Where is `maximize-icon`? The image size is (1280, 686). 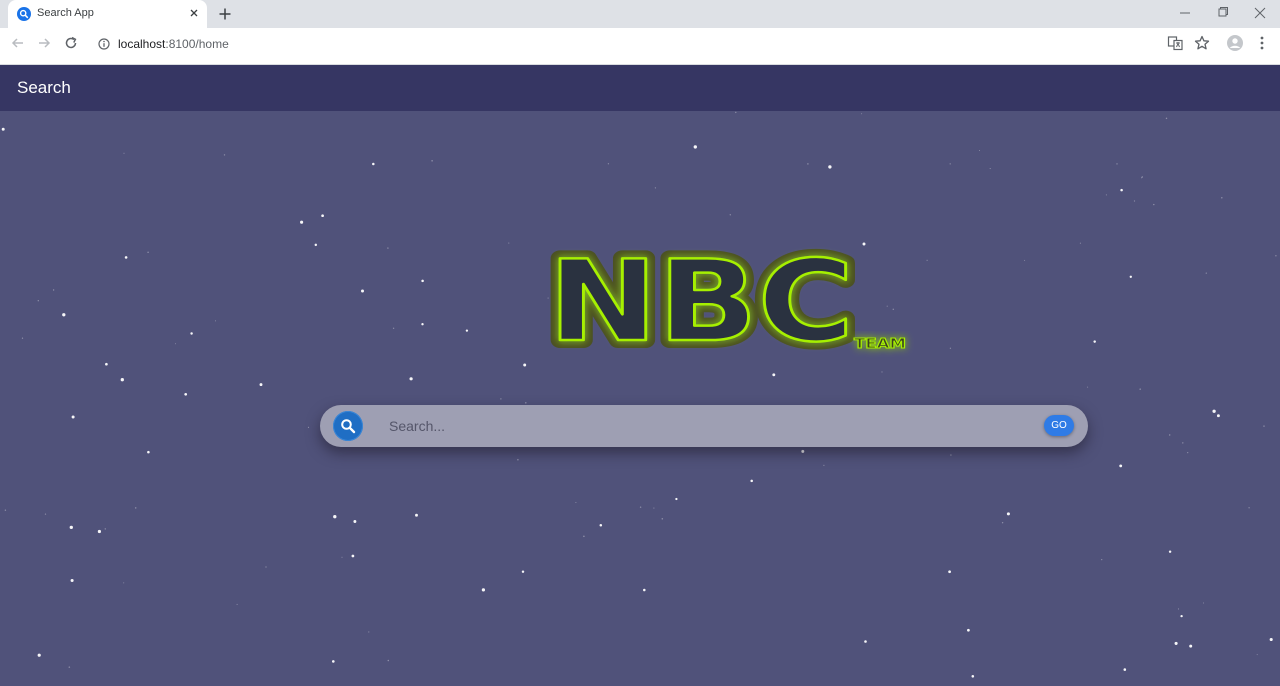
maximize-icon is located at coordinates (1222, 13).